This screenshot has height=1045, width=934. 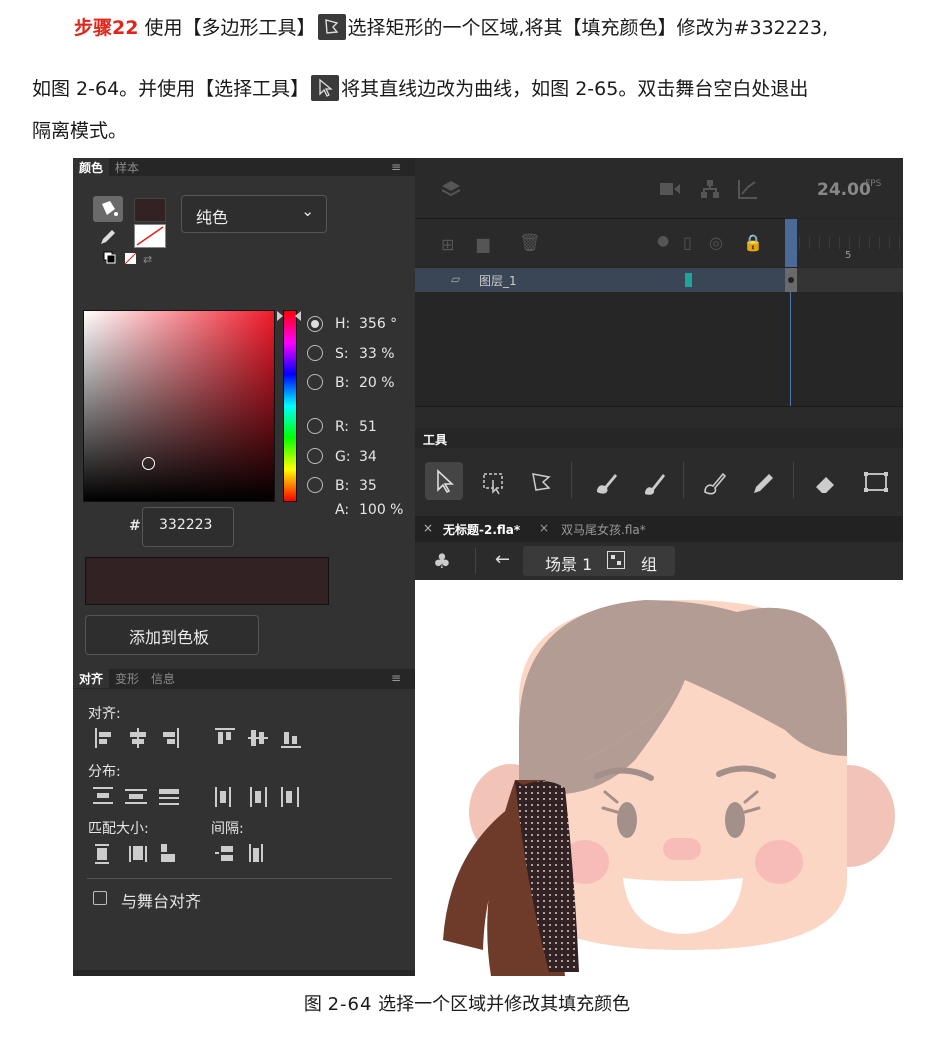 What do you see at coordinates (108, 209) in the screenshot?
I see `fill-bucket-icon` at bounding box center [108, 209].